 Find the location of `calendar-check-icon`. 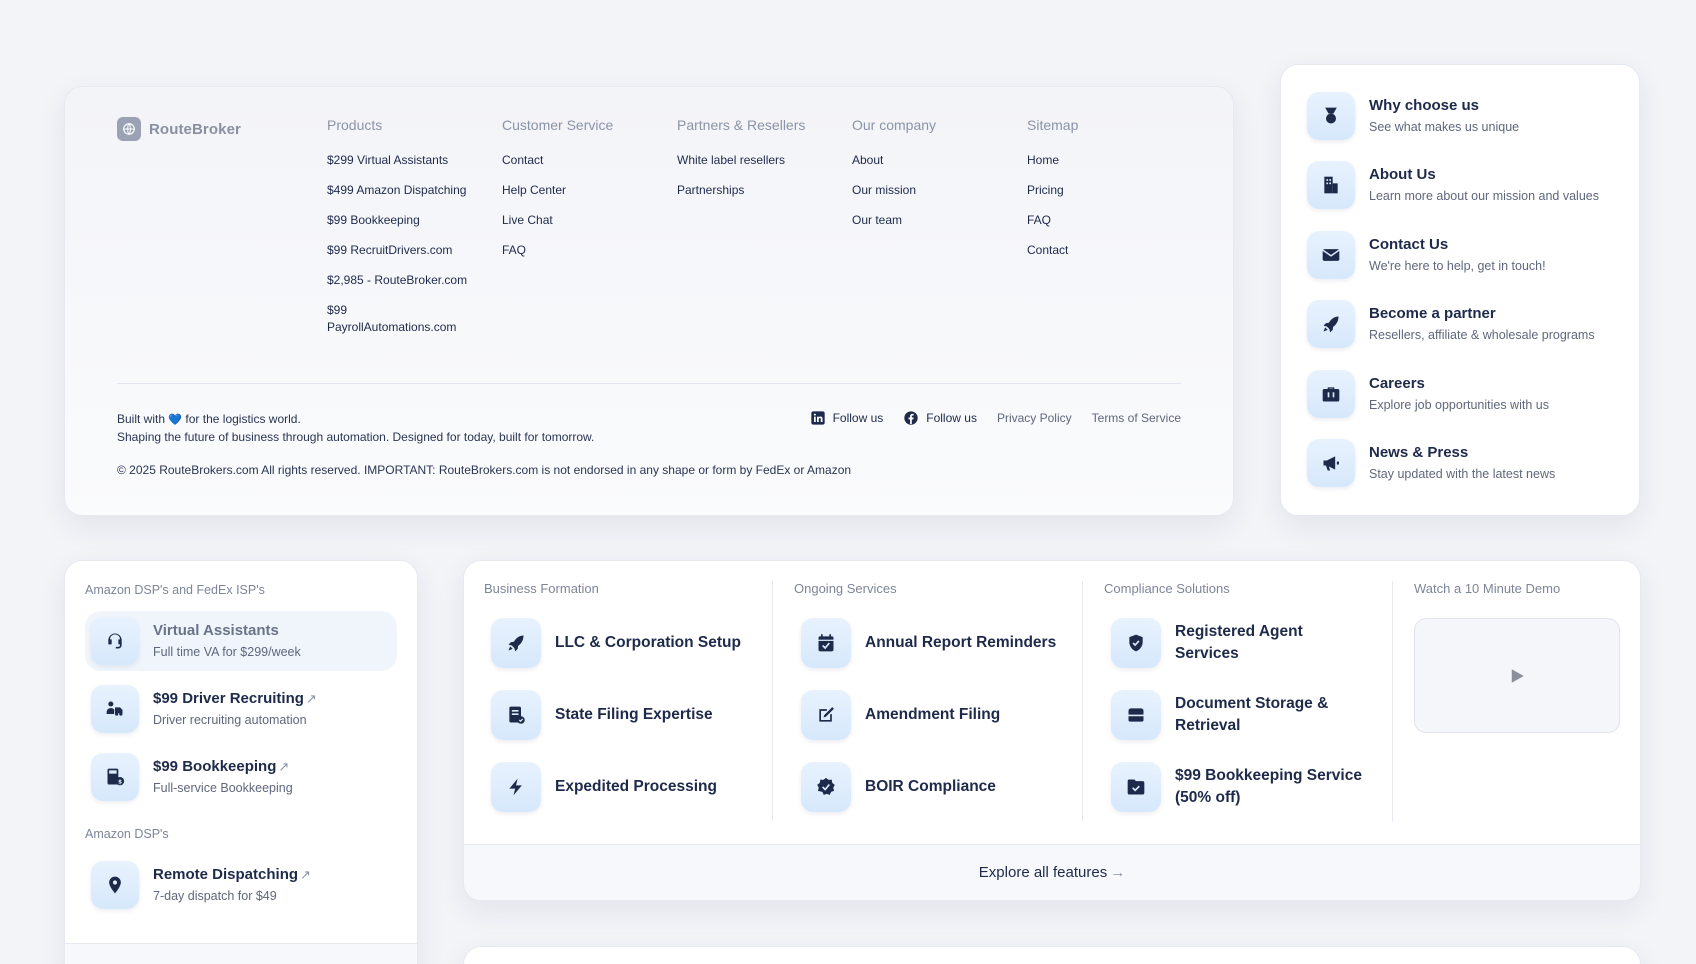

calendar-check-icon is located at coordinates (826, 643).